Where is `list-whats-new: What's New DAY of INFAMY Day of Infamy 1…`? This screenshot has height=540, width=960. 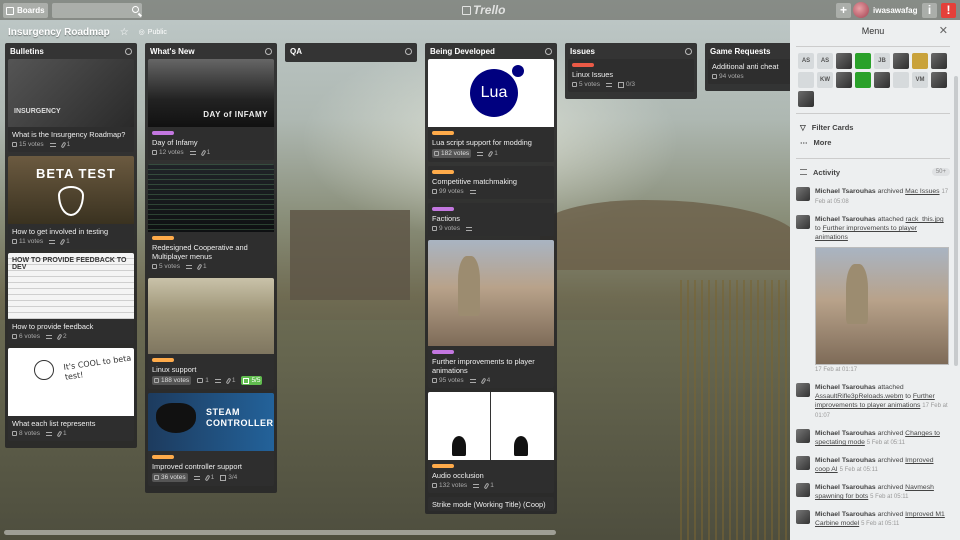
list-whats-new: What's New DAY of INFAMY Day of Infamy 1… is located at coordinates (211, 268).